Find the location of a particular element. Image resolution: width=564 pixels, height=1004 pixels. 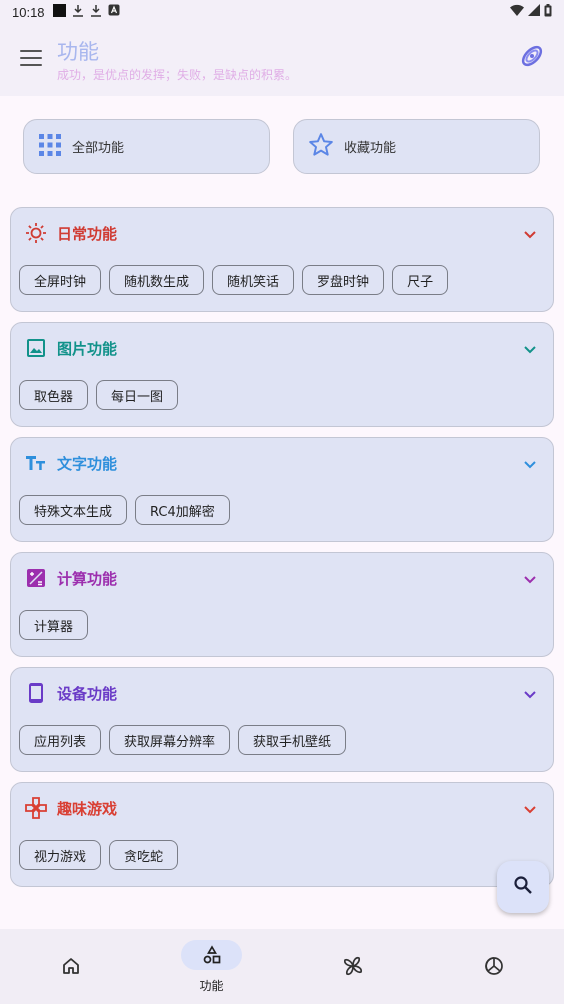

section-title: 设备功能 is located at coordinates (87, 693).